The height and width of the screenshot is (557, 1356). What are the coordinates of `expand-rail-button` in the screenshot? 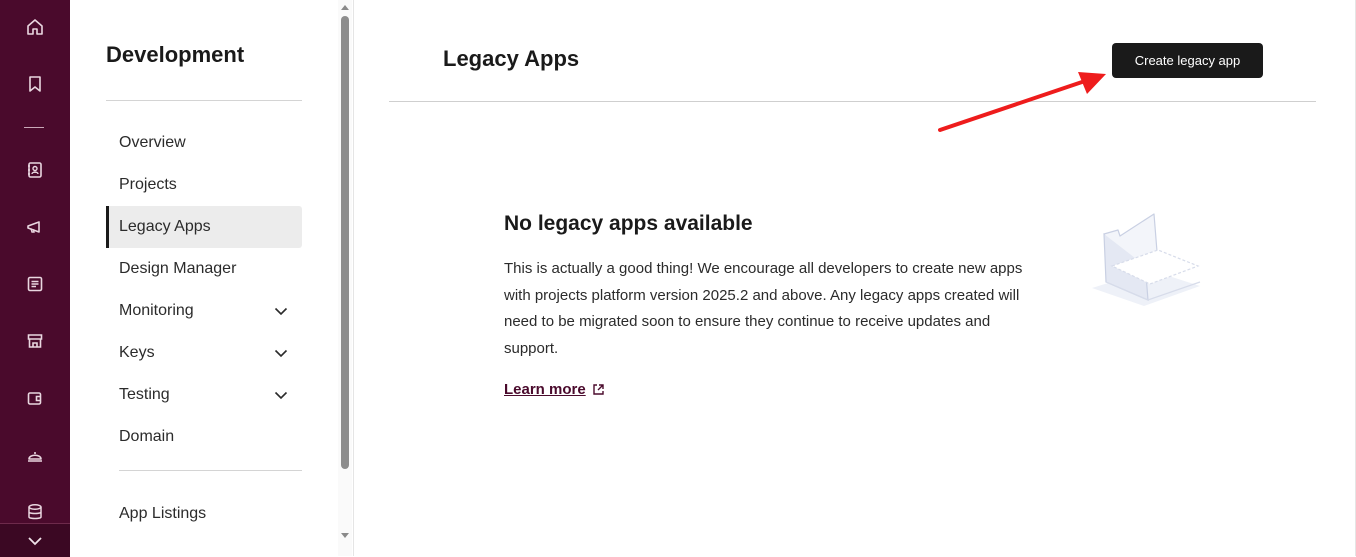 It's located at (35, 540).